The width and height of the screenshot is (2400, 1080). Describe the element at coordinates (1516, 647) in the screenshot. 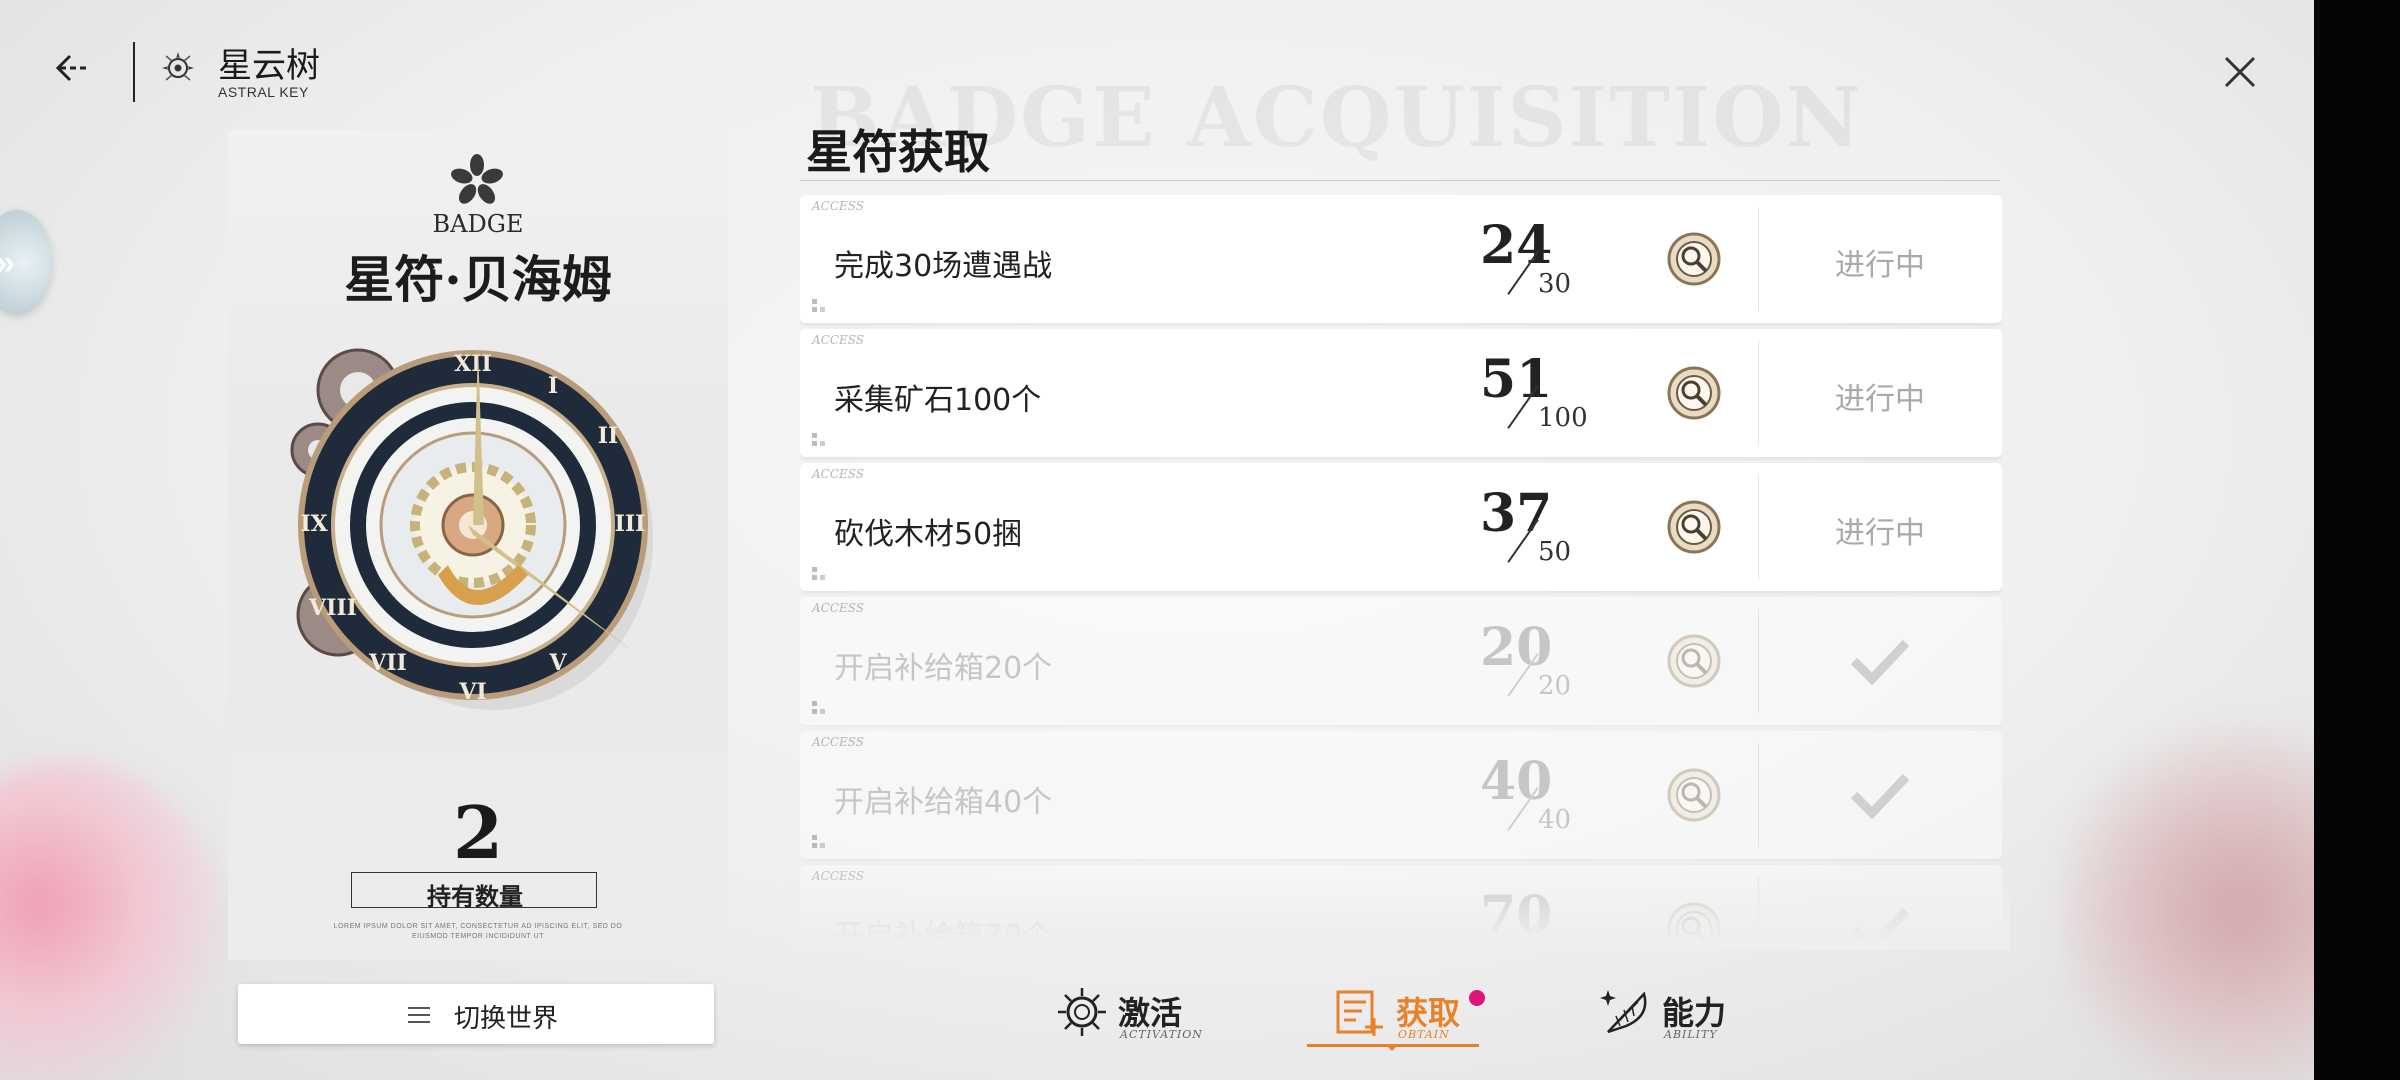

I see `task-progress-current: 20` at that location.